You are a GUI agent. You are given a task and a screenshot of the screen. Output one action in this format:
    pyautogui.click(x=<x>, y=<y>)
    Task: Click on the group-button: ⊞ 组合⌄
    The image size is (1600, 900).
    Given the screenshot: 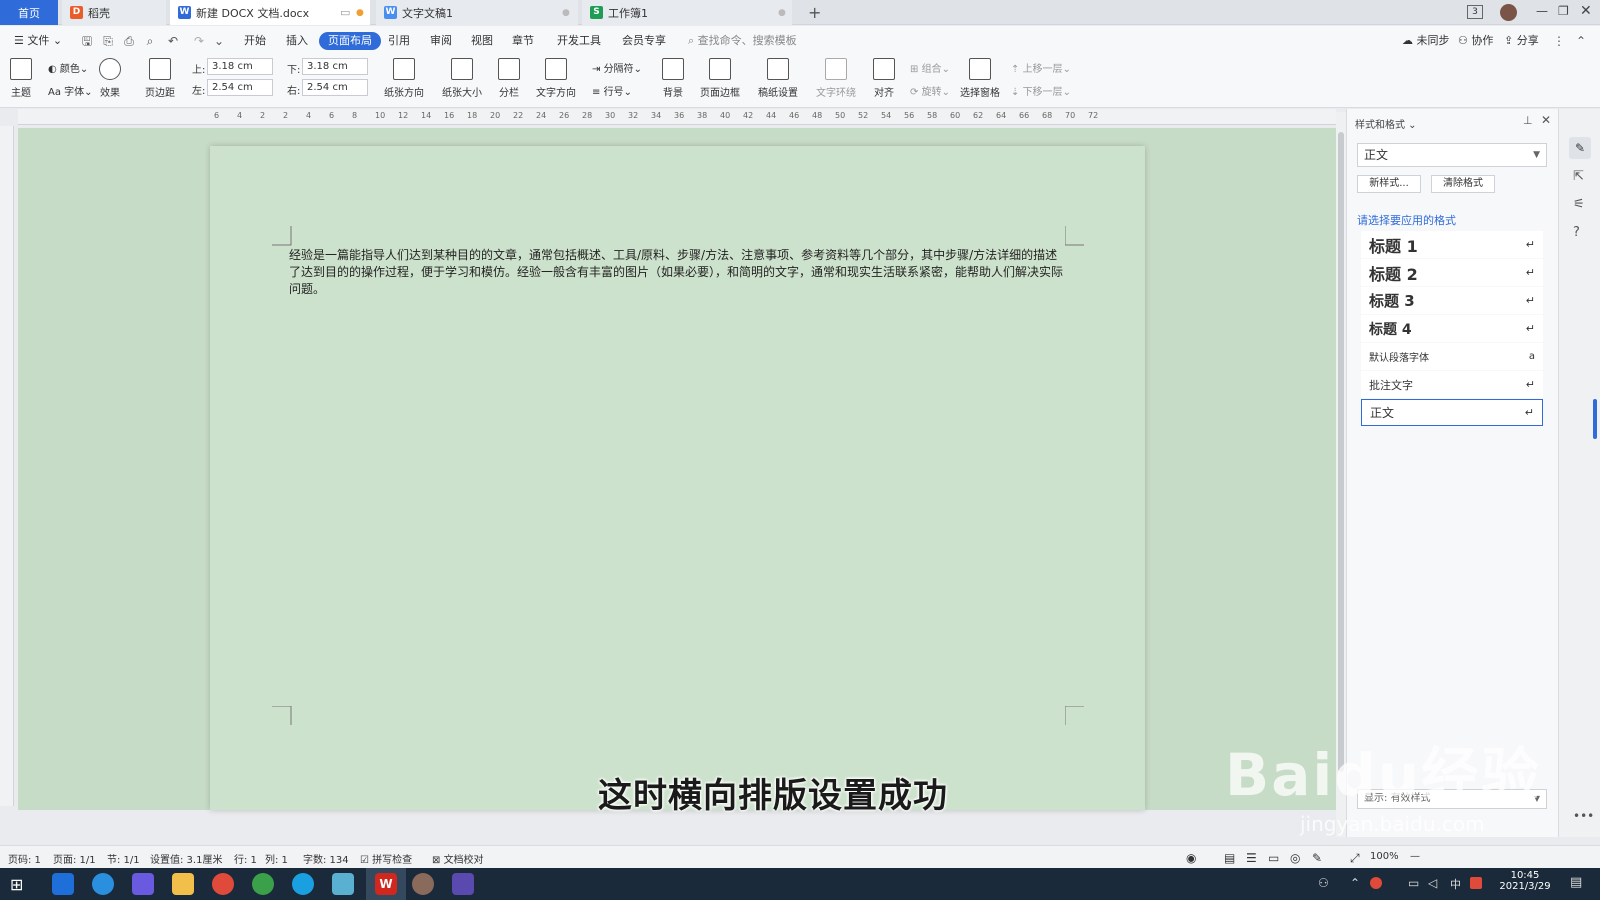 What is the action you would take?
    pyautogui.click(x=930, y=67)
    